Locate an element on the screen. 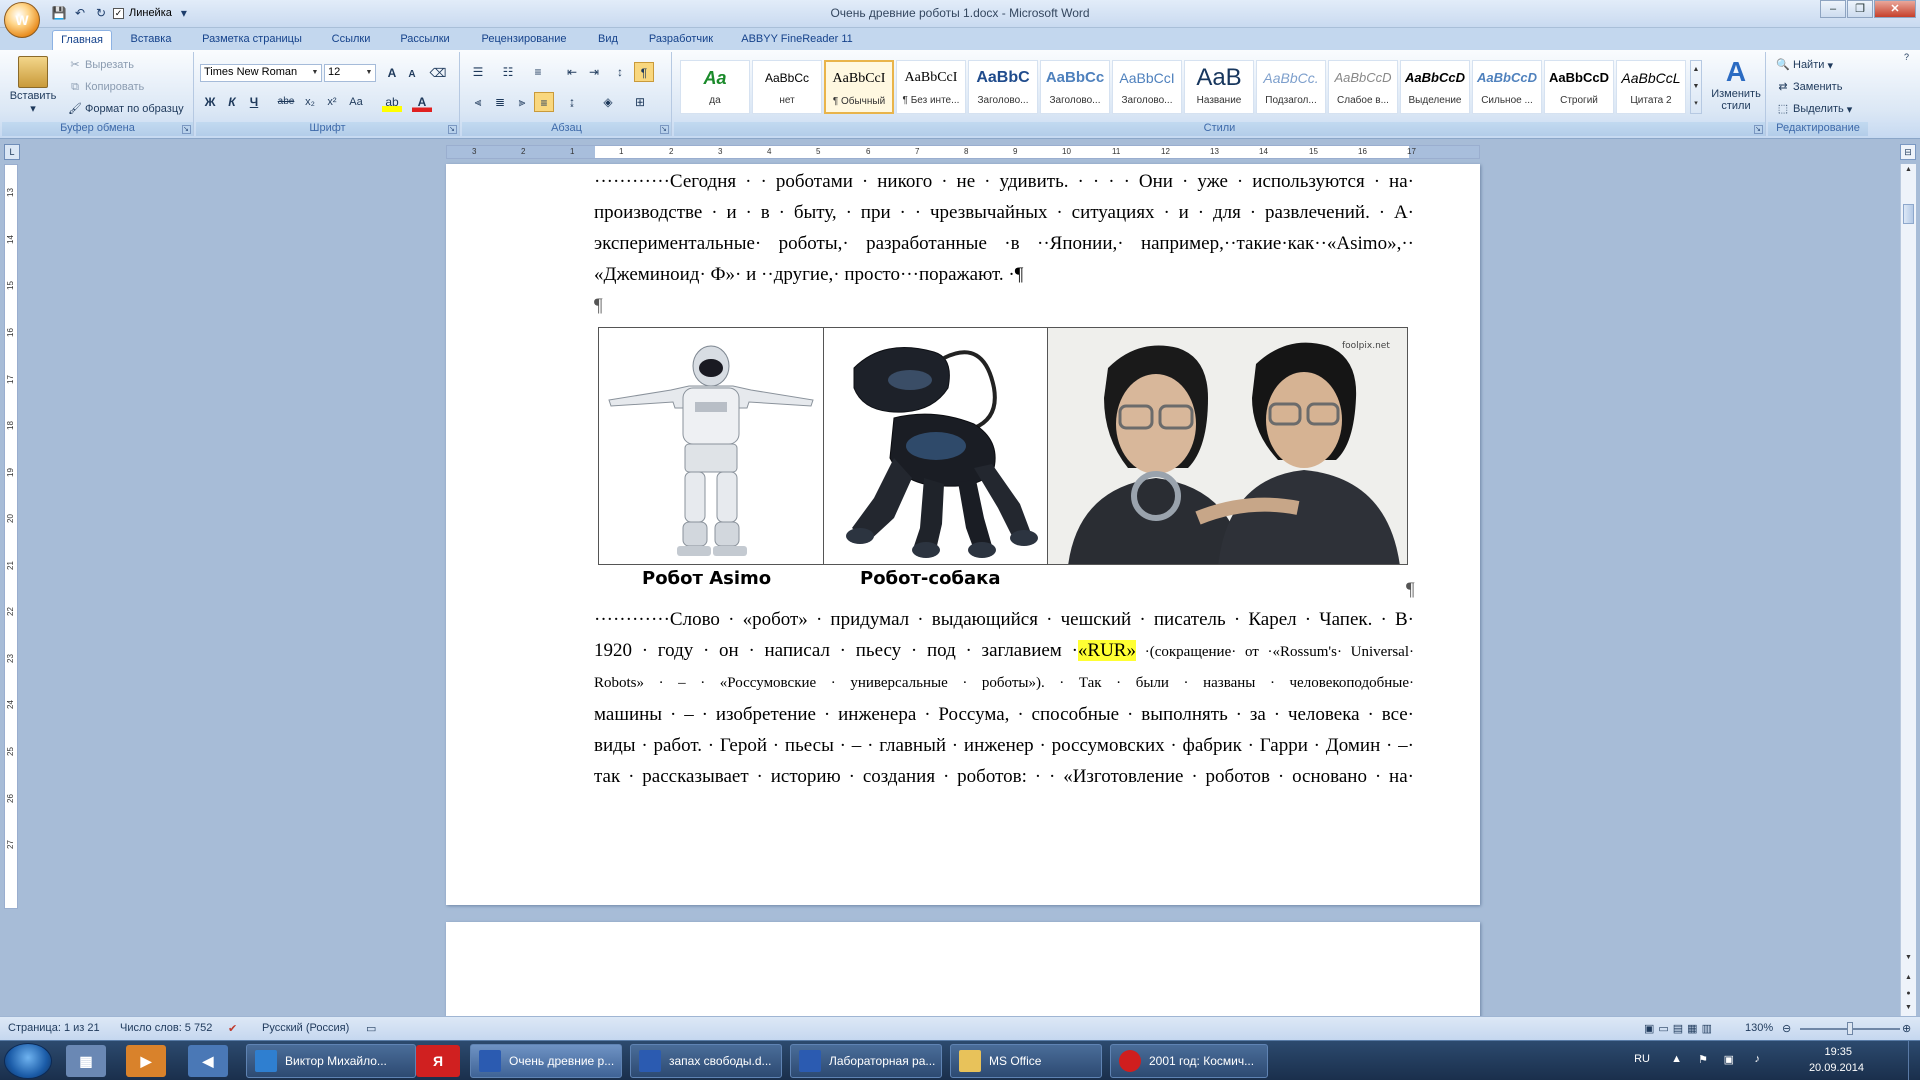 Image resolution: width=1920 pixels, height=1080 pixels. tab-home: Главная is located at coordinates (82, 40).